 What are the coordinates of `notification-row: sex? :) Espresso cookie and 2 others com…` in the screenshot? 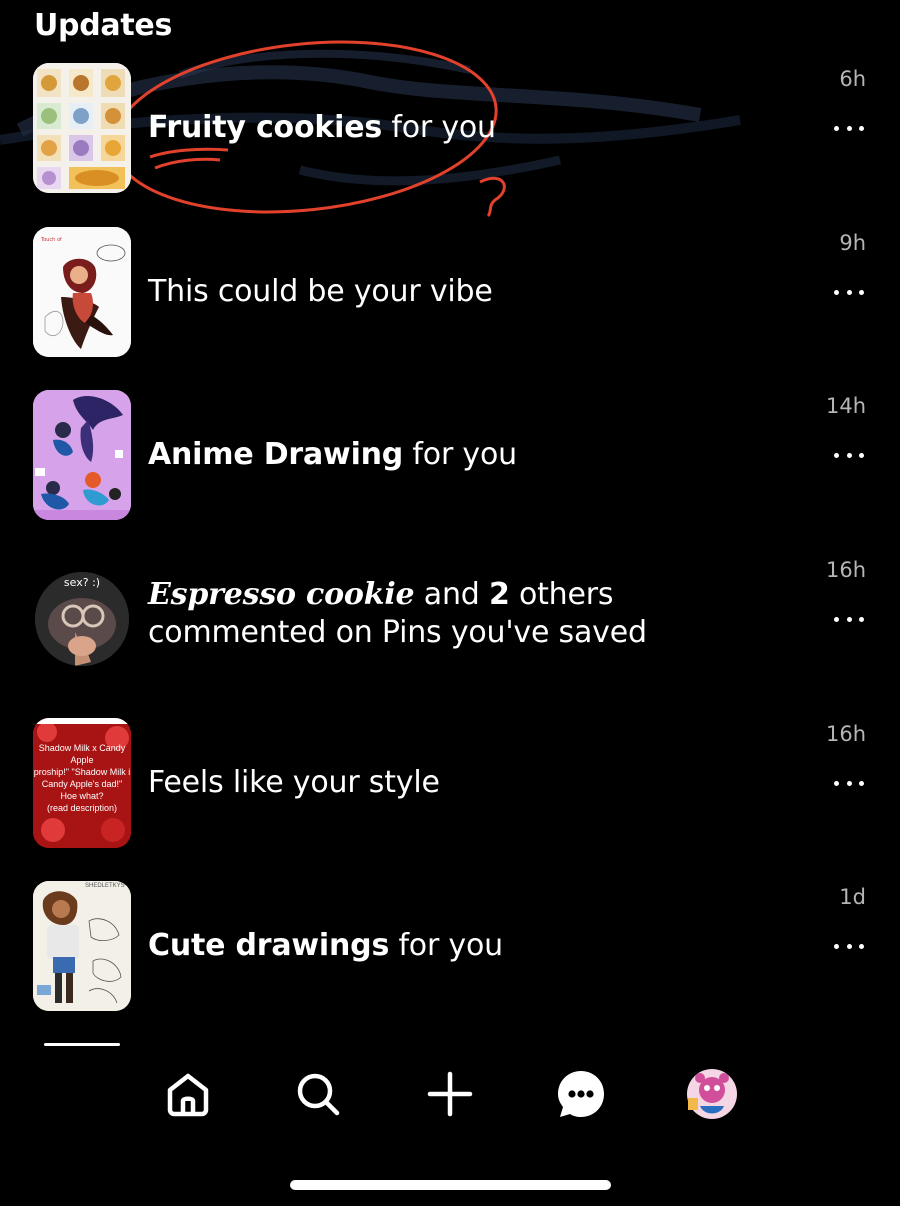 It's located at (450, 620).